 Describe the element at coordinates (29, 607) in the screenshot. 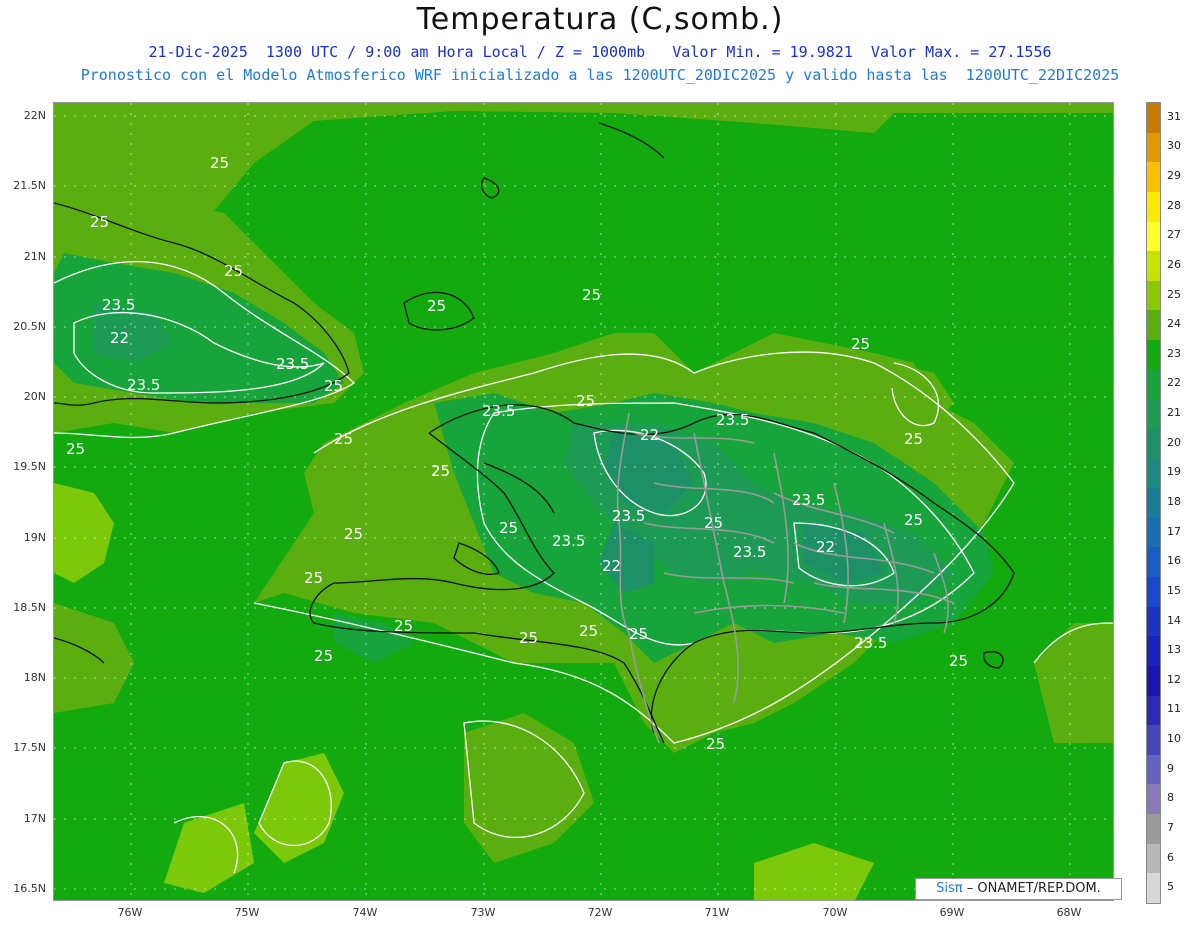

I see `lat-label: 18.5N` at that location.